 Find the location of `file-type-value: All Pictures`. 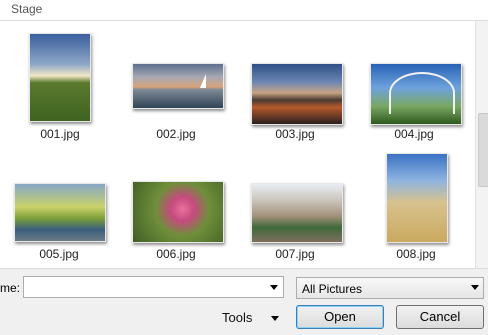

file-type-value: All Pictures is located at coordinates (332, 289).